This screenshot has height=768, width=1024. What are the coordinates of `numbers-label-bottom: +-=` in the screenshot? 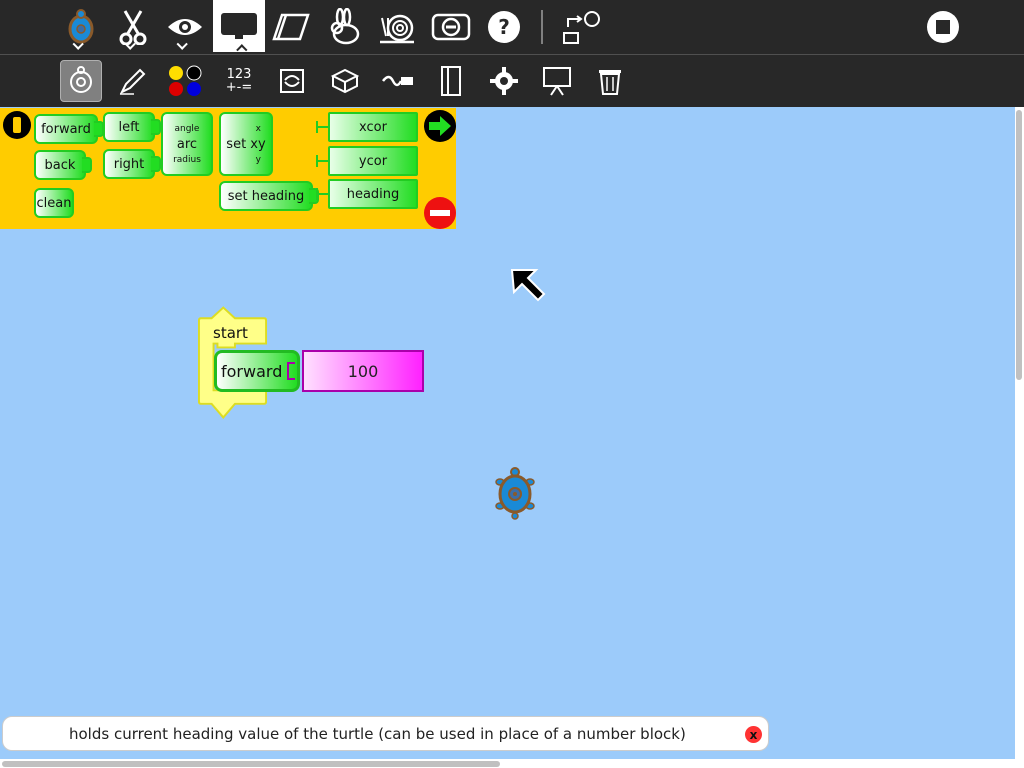 It's located at (239, 87).